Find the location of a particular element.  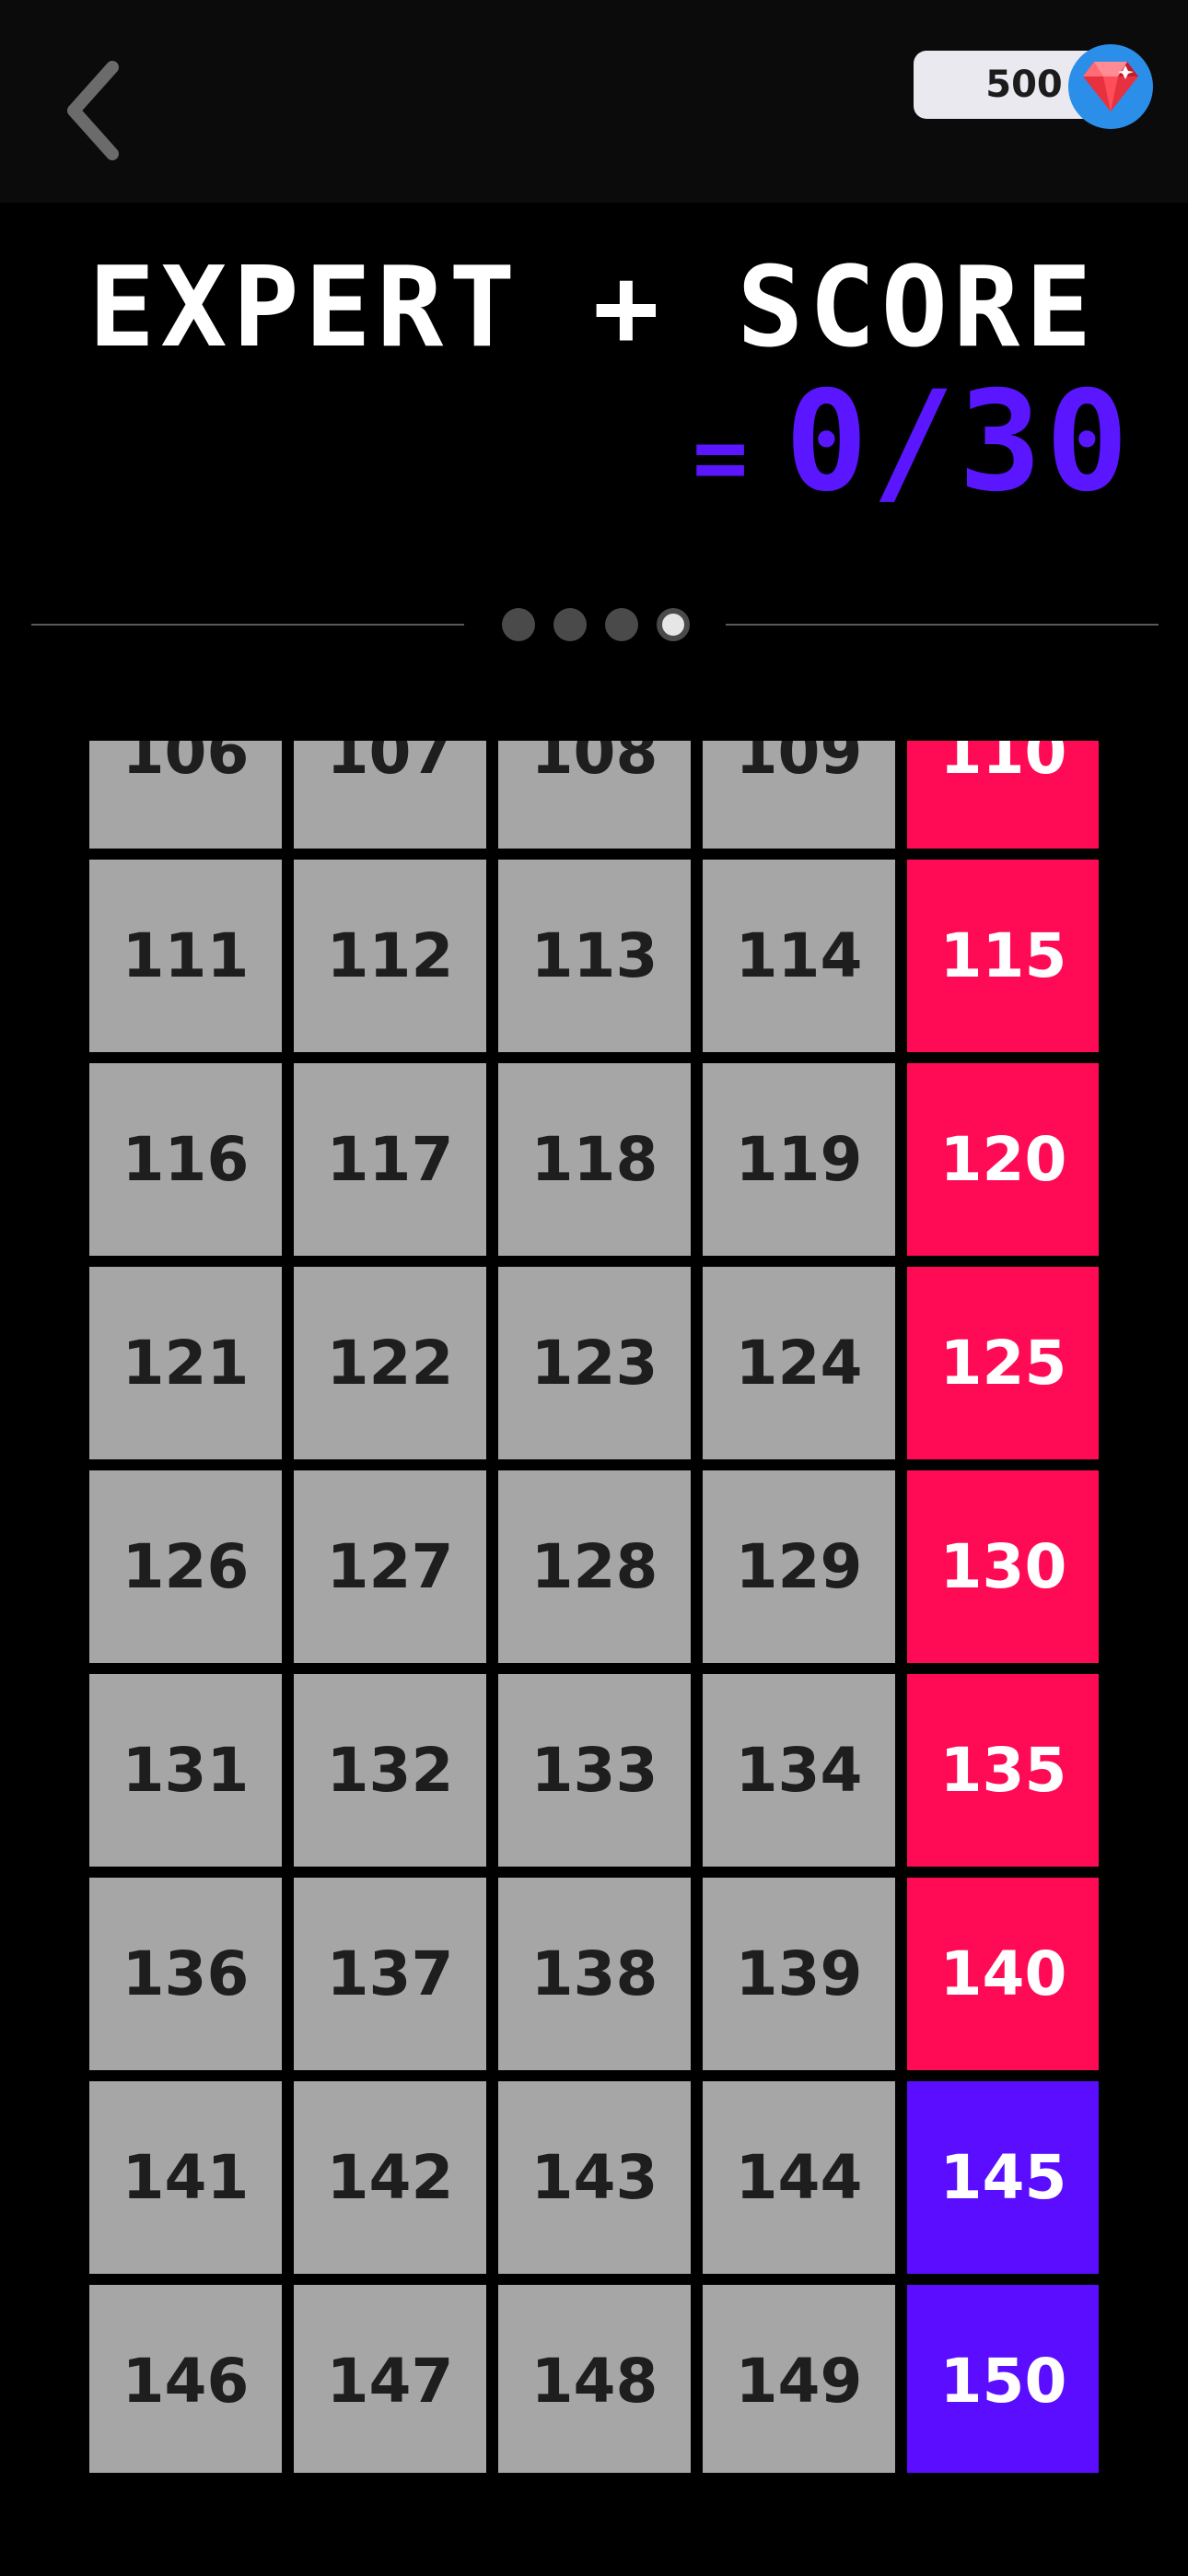

ruby-gem-icon is located at coordinates (1110, 86).